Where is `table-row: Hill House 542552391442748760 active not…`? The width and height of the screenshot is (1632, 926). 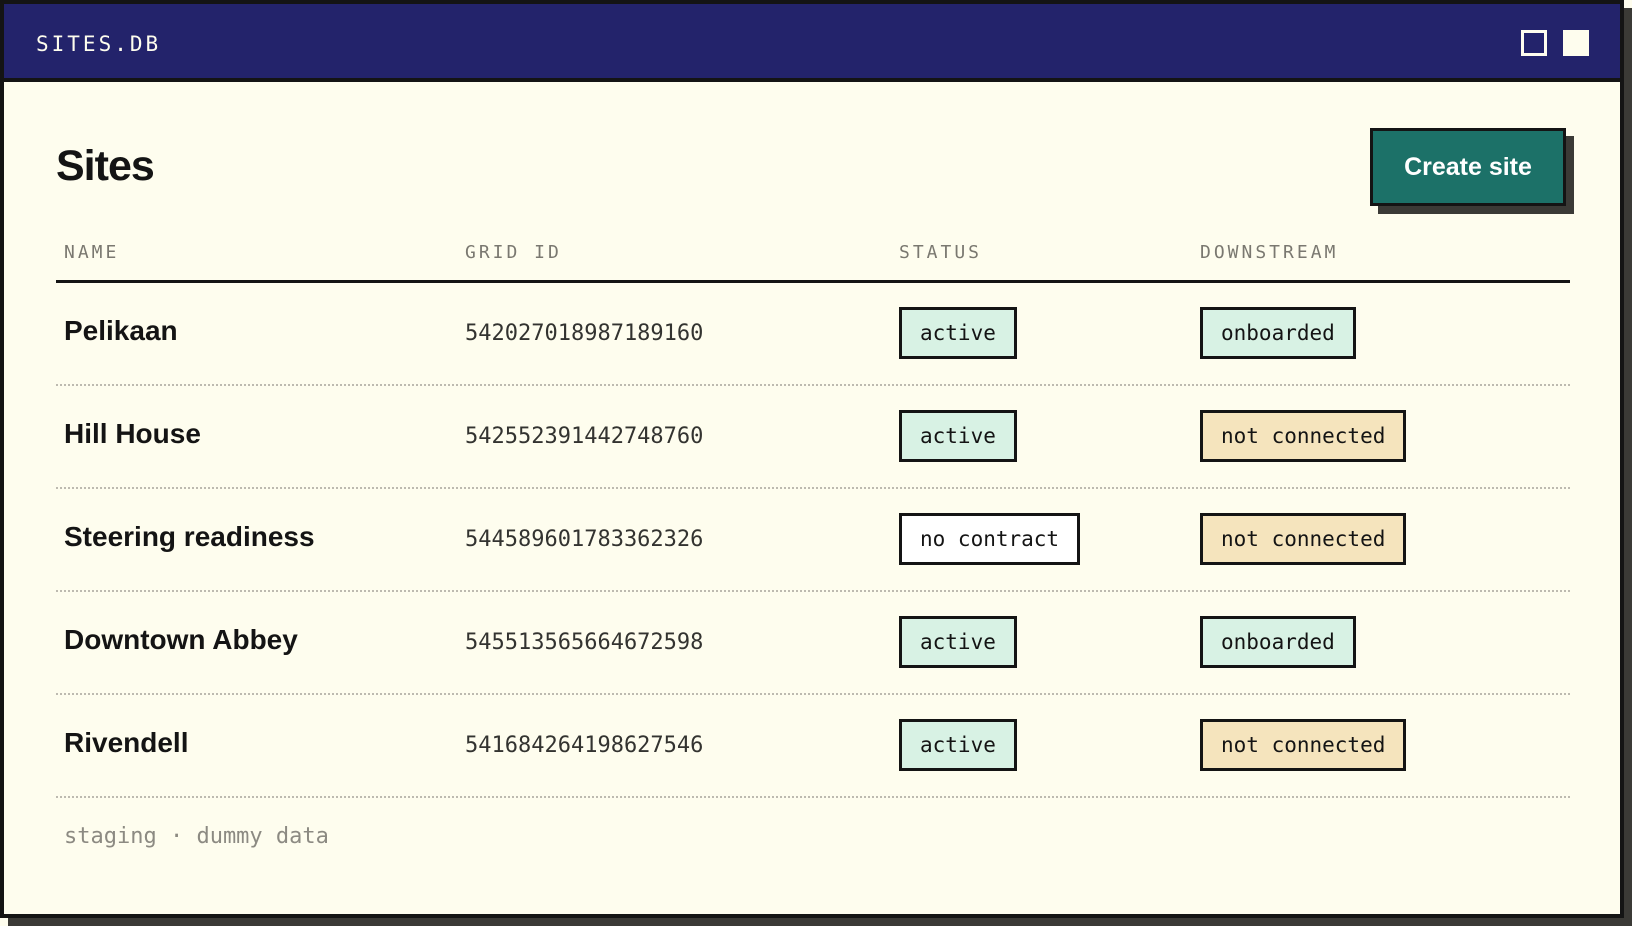
table-row: Hill House 542552391442748760 active not… is located at coordinates (813, 437).